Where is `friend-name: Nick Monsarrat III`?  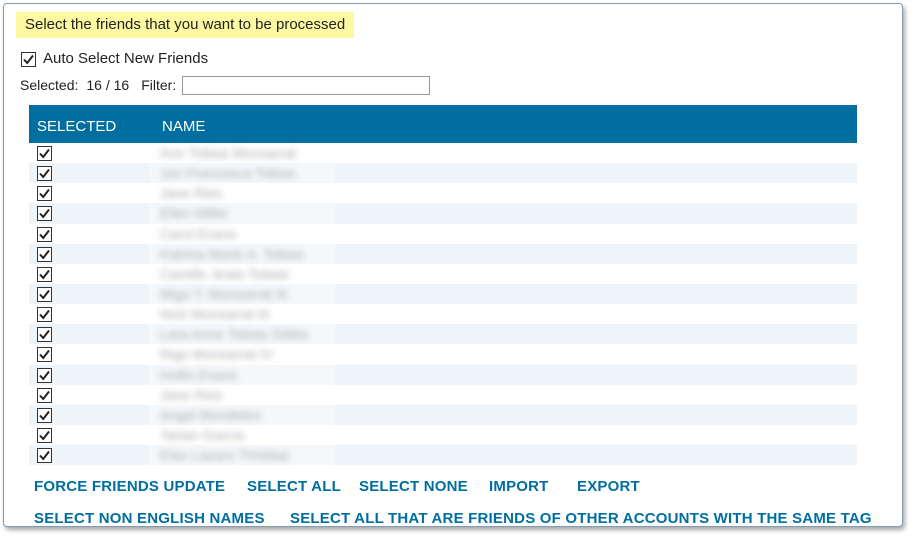 friend-name: Nick Monsarrat III is located at coordinates (215, 314).